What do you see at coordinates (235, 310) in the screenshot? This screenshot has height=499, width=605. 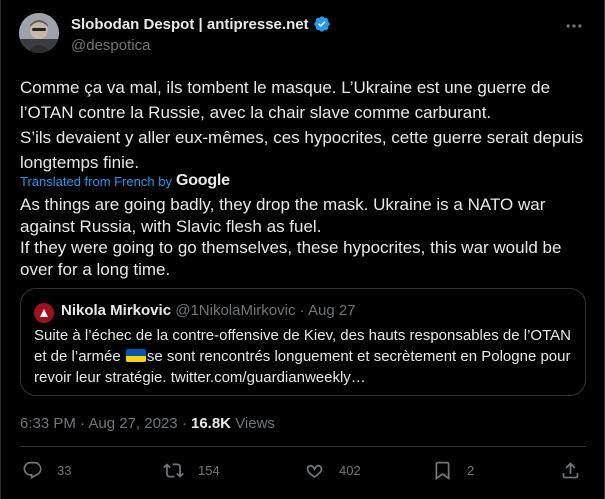 I see `quoted-author-handle: @1NikolaMirkovic` at bounding box center [235, 310].